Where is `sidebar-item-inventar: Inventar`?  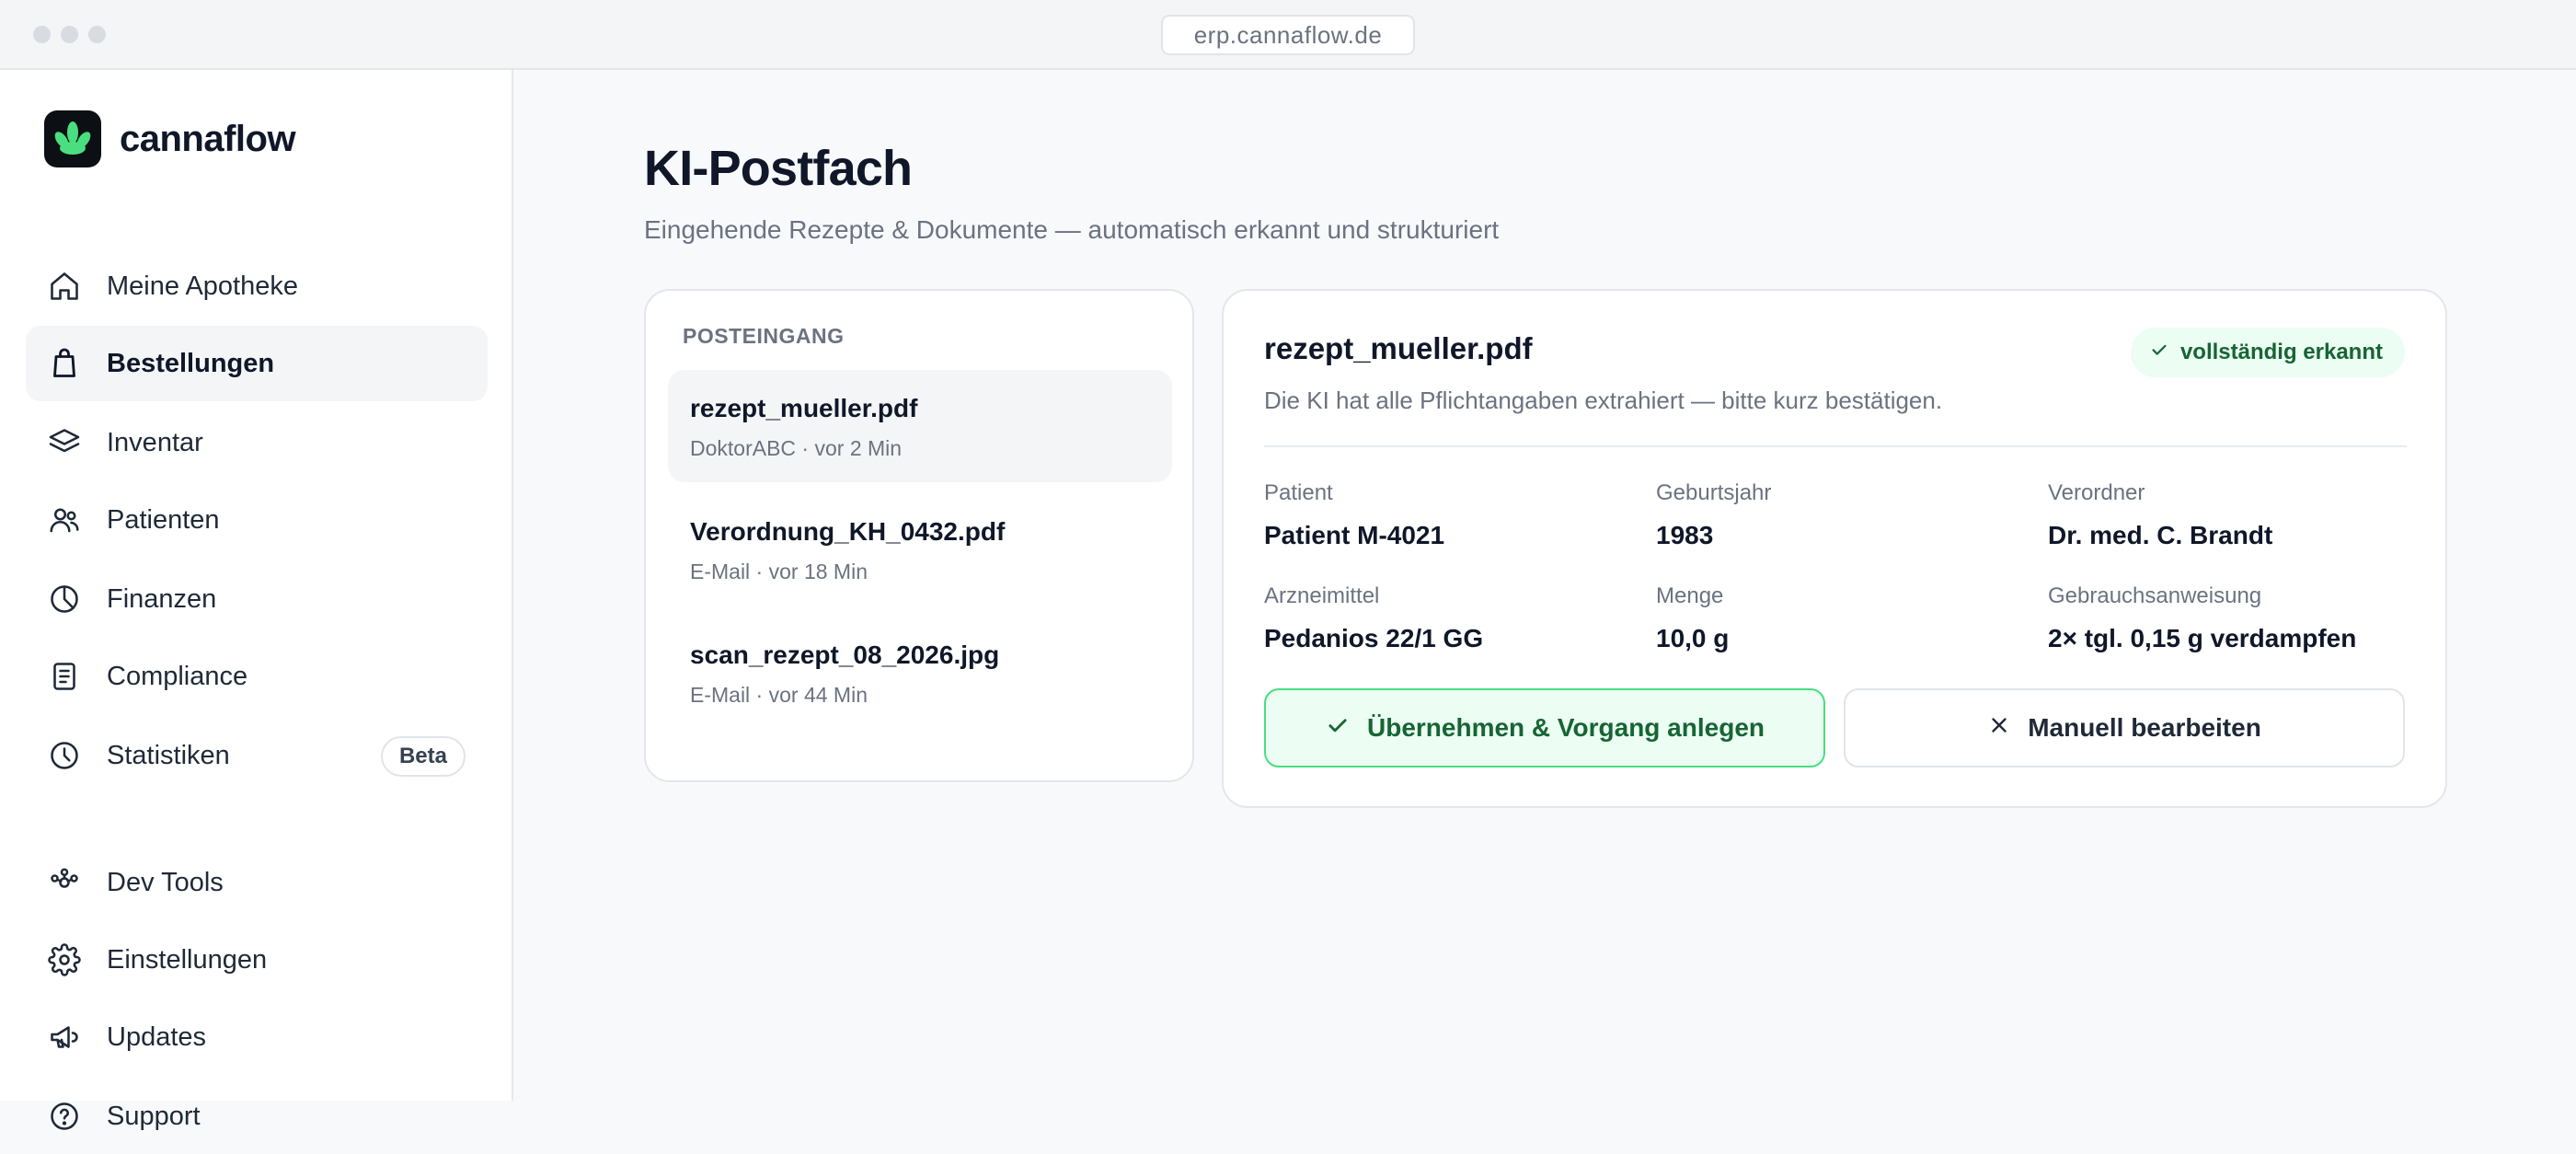 sidebar-item-inventar: Inventar is located at coordinates (257, 442).